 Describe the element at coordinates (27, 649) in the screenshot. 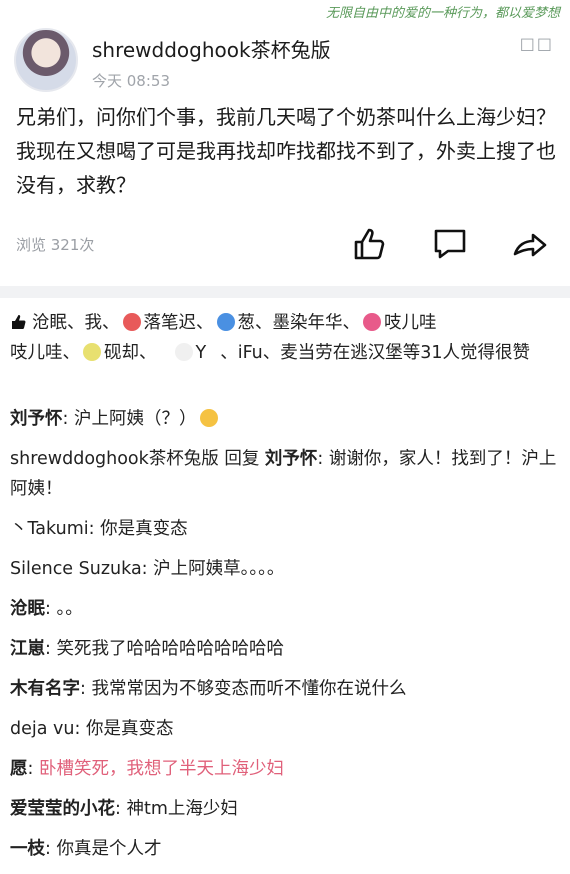

I see `commenter-name: 江崽` at that location.